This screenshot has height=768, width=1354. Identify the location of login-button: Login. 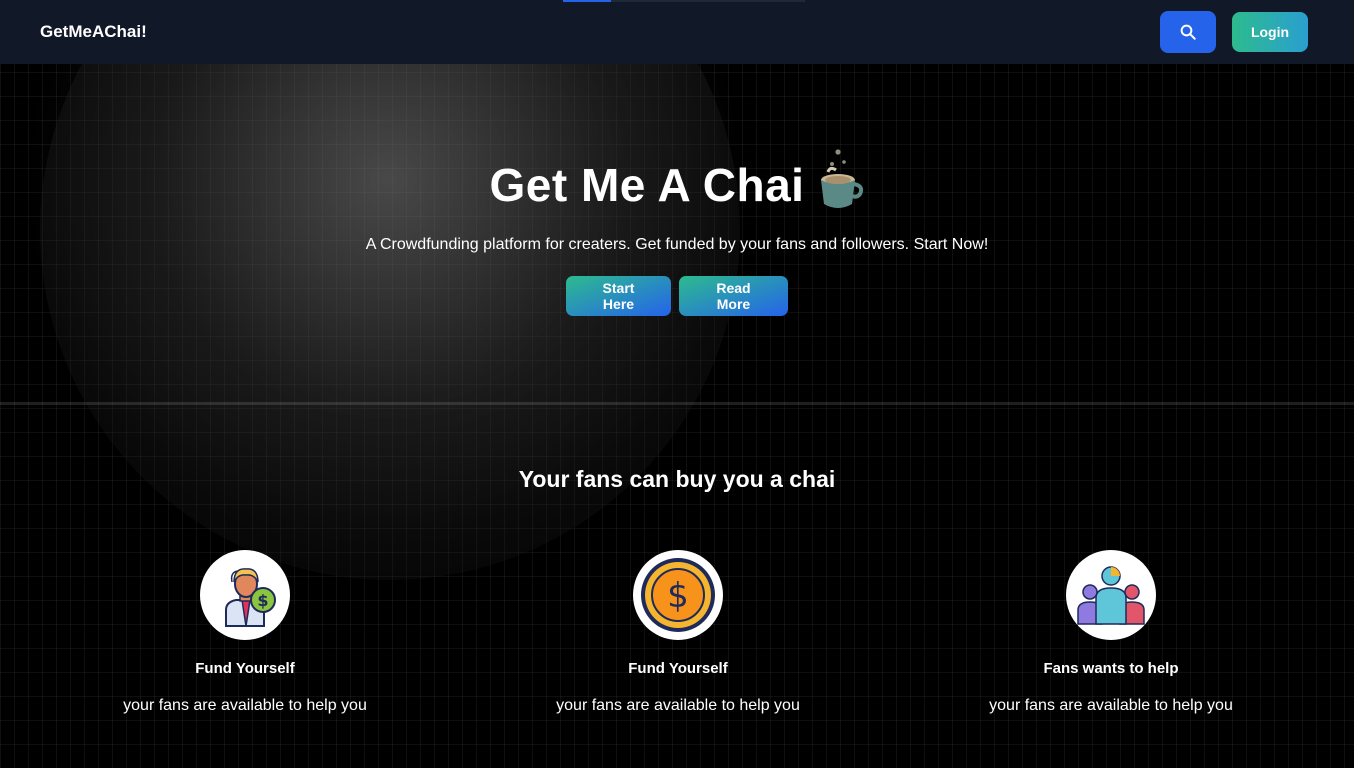
(1270, 32).